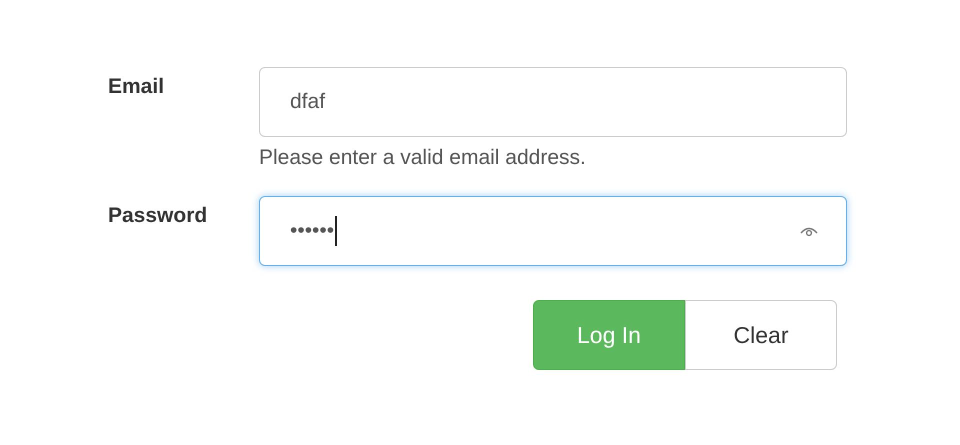 This screenshot has height=445, width=960. I want to click on input-field: ••••••, so click(553, 231).